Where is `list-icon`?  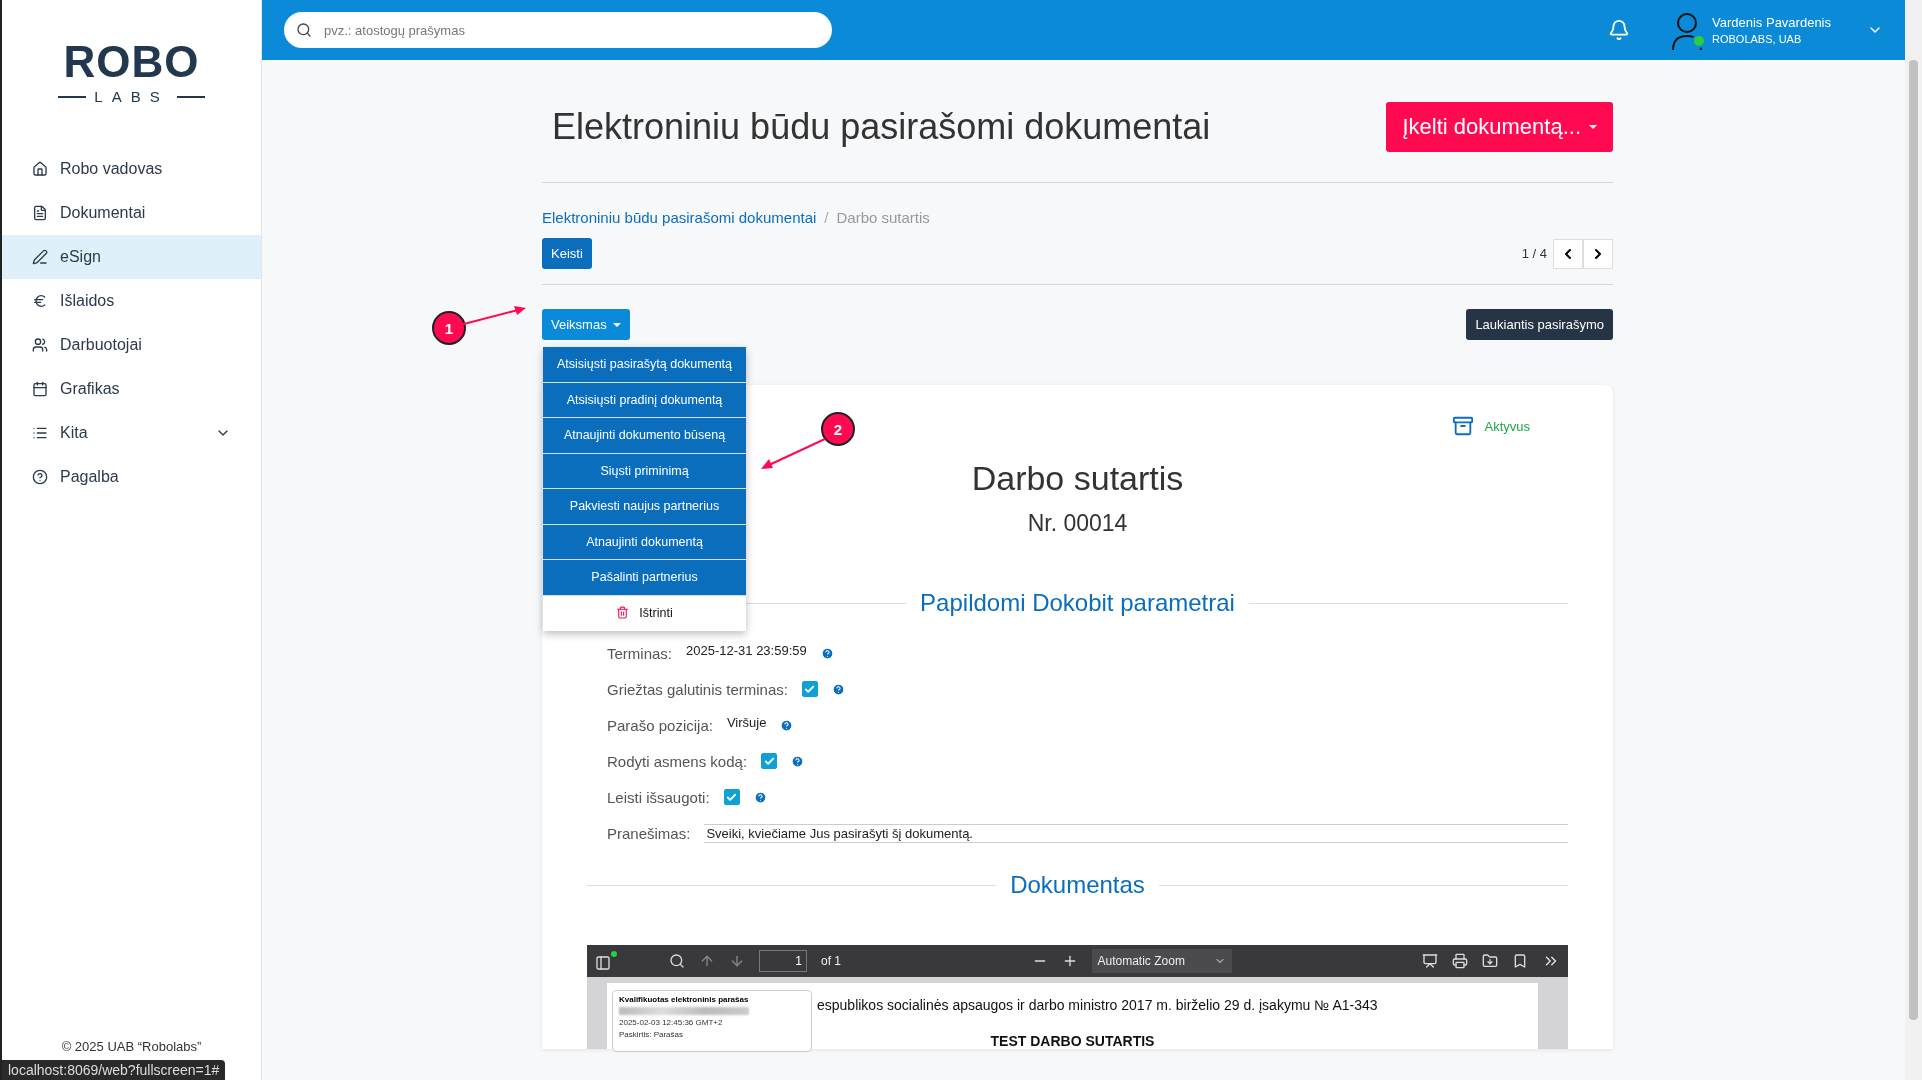
list-icon is located at coordinates (40, 433).